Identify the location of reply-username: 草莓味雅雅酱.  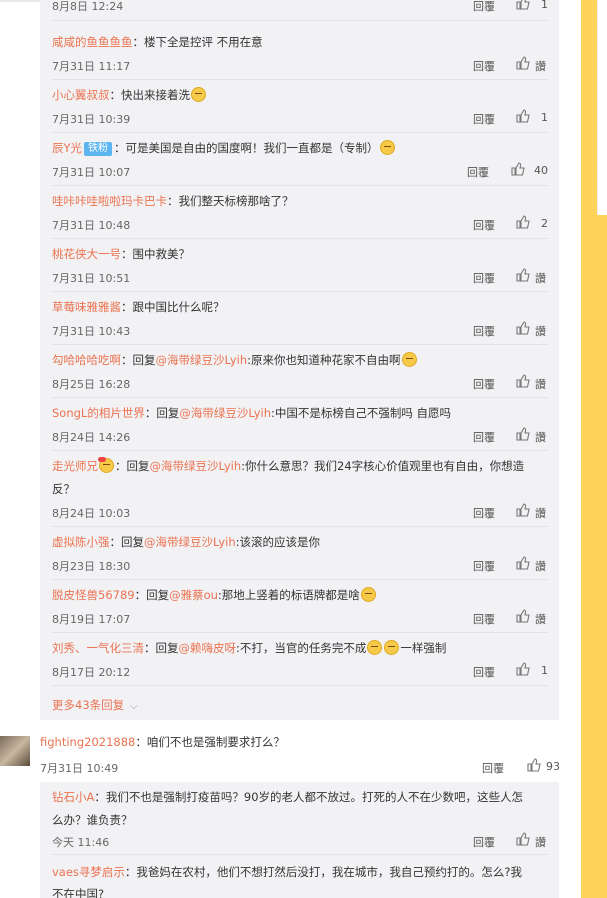
(86, 307).